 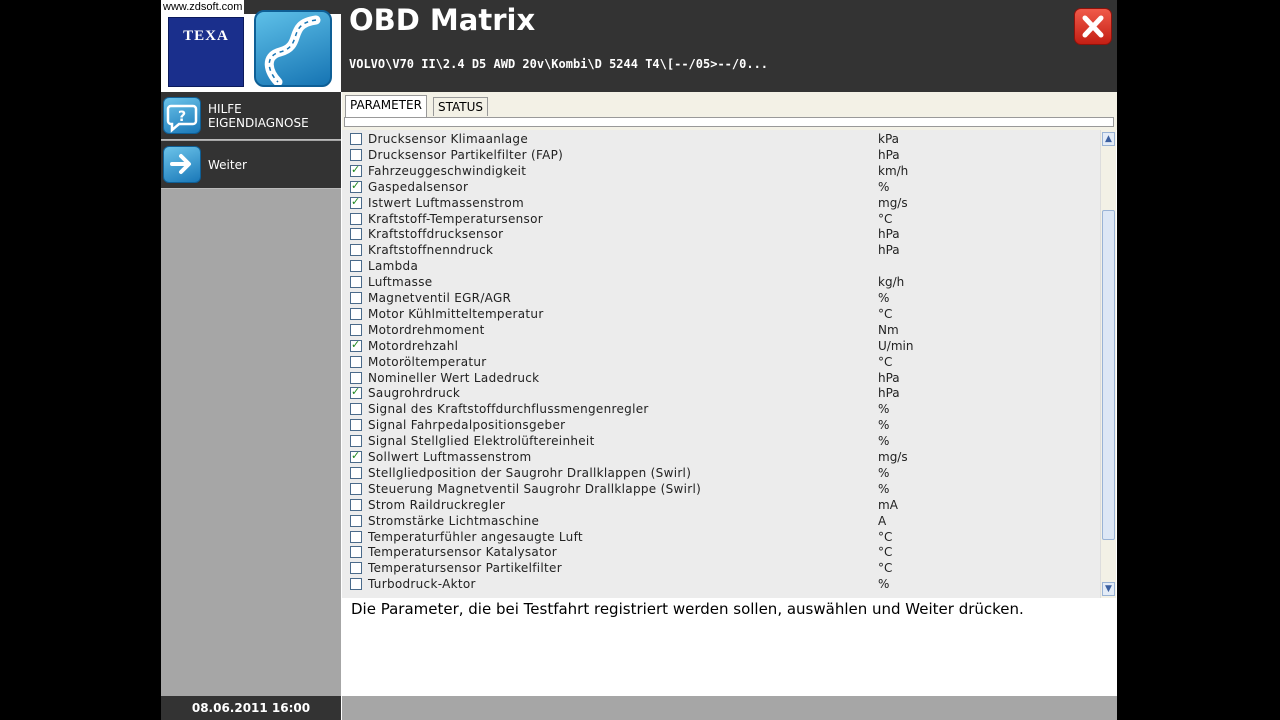 What do you see at coordinates (227, 165) in the screenshot?
I see `next-label: Weiter` at bounding box center [227, 165].